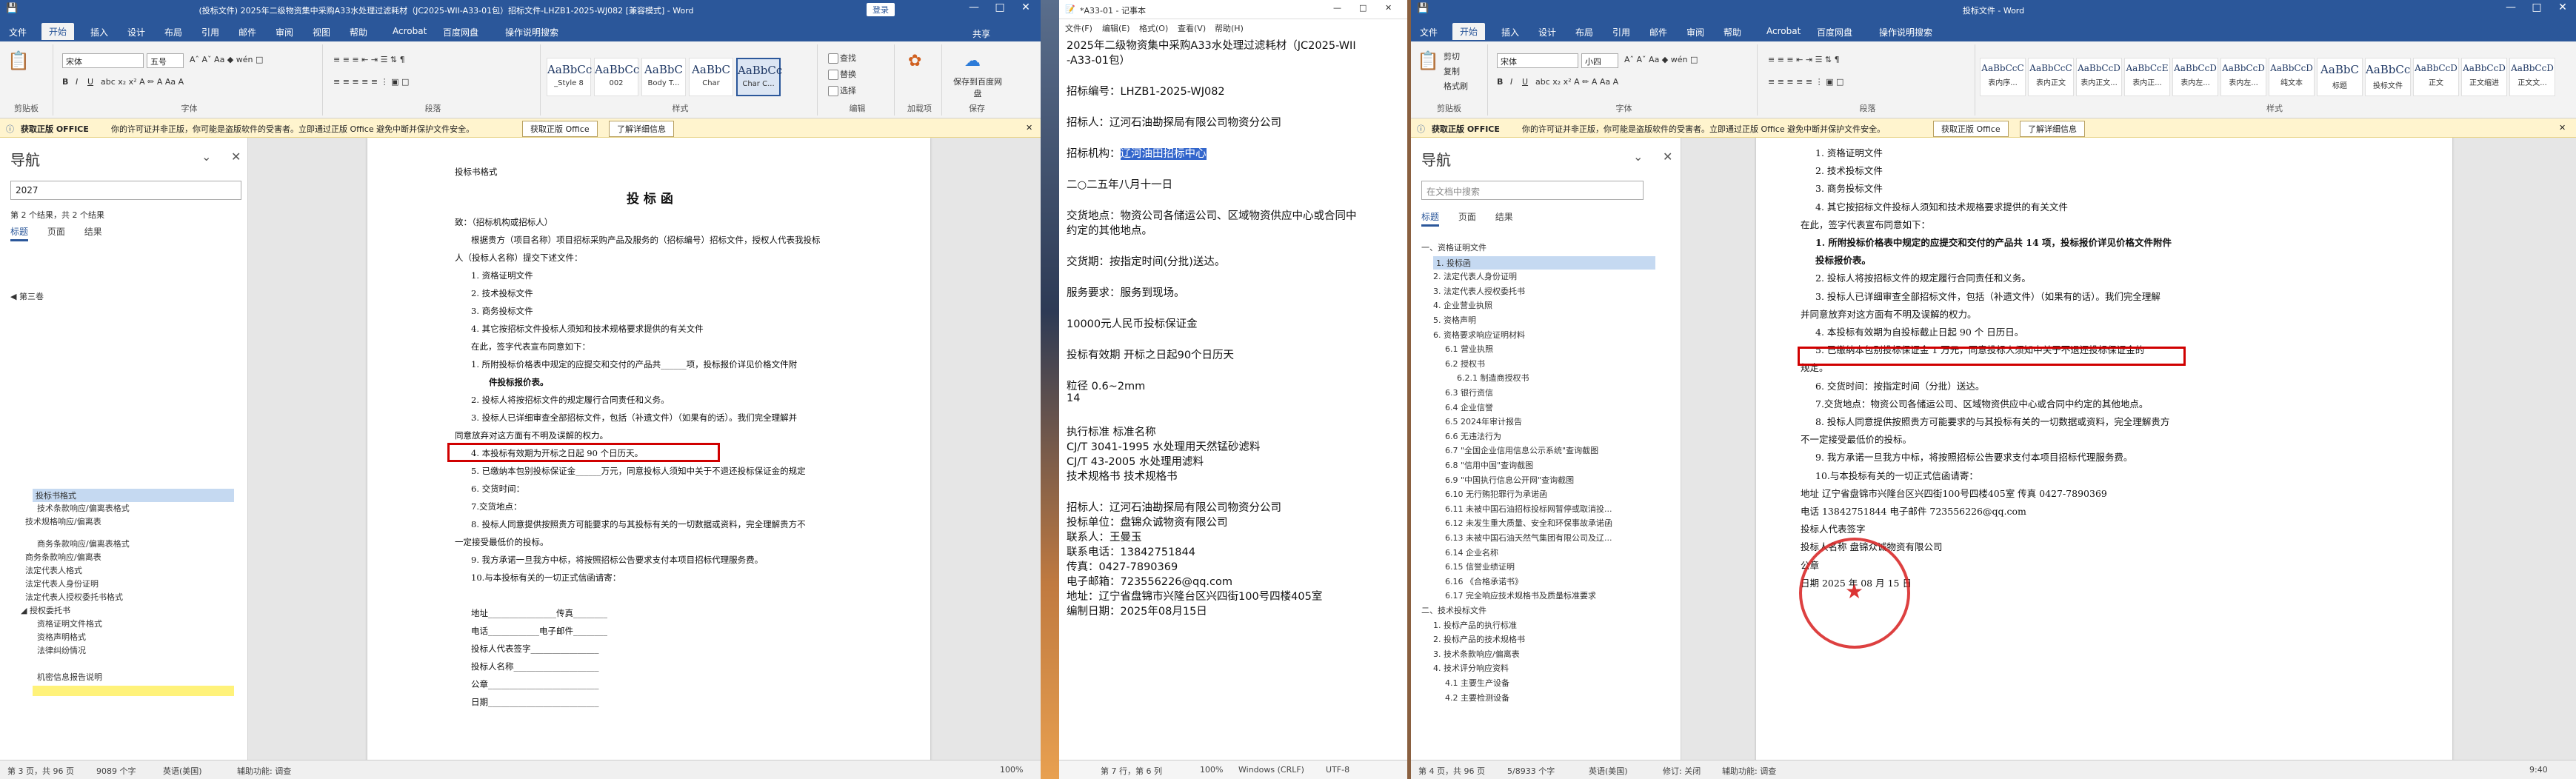  I want to click on font-select: 宋体, so click(103, 60).